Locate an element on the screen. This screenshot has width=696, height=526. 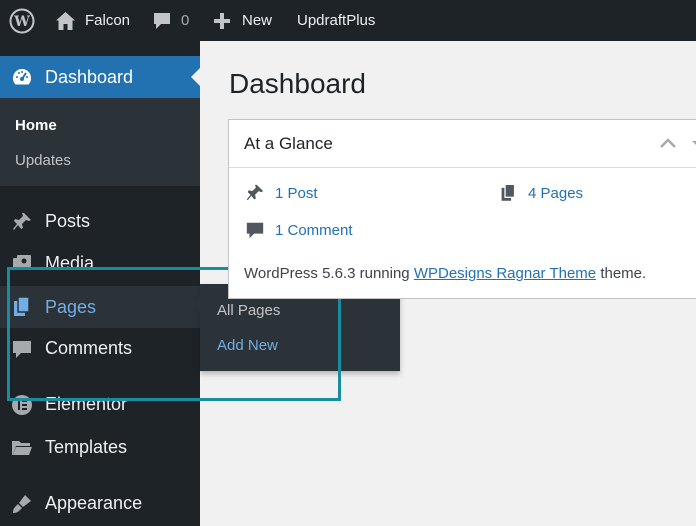
flyout-item-add-new: Add New is located at coordinates (247, 345).